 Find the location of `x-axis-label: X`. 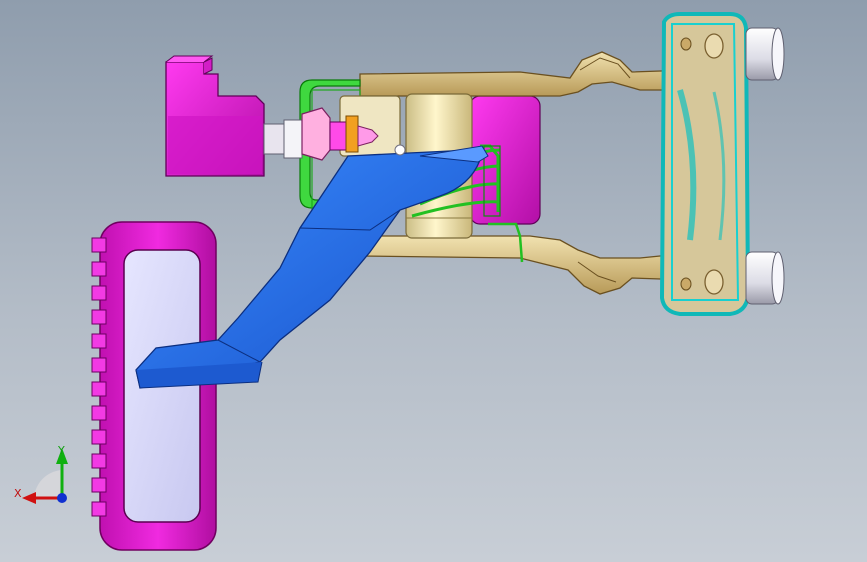

x-axis-label: X is located at coordinates (18, 493).